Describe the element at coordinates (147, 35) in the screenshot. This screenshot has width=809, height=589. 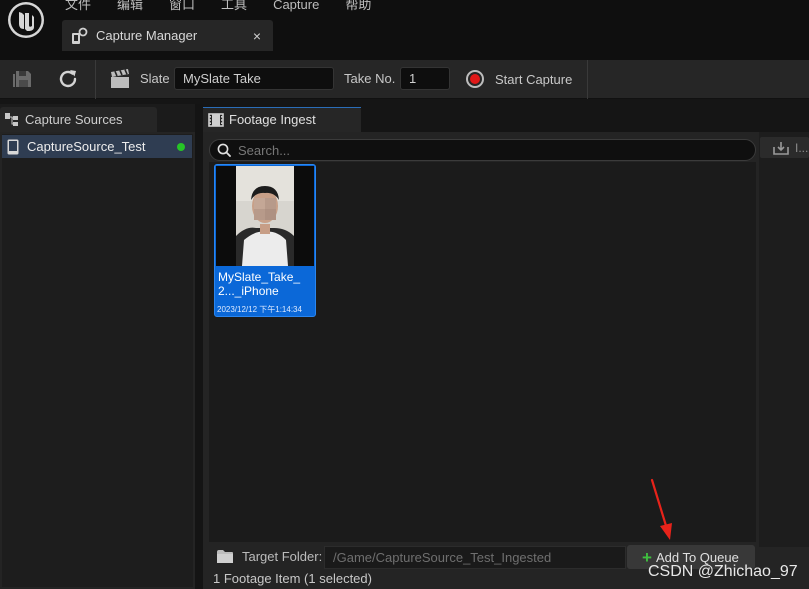
I see `tab-label: Capture Manager` at that location.